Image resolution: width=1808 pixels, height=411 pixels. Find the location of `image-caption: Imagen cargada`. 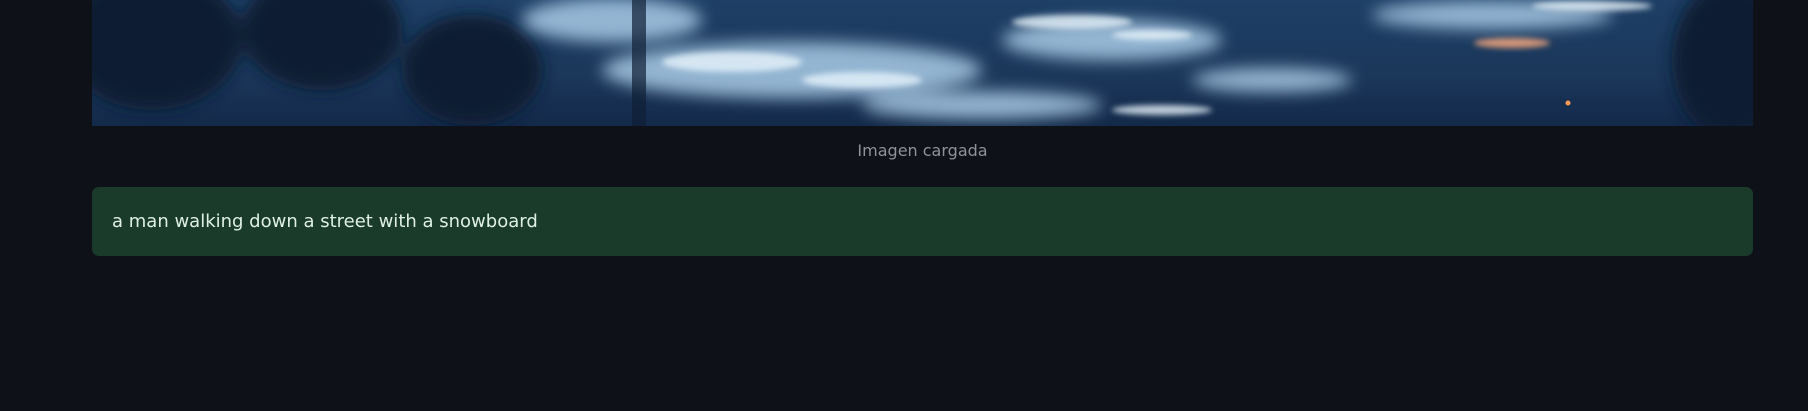

image-caption: Imagen cargada is located at coordinates (922, 150).